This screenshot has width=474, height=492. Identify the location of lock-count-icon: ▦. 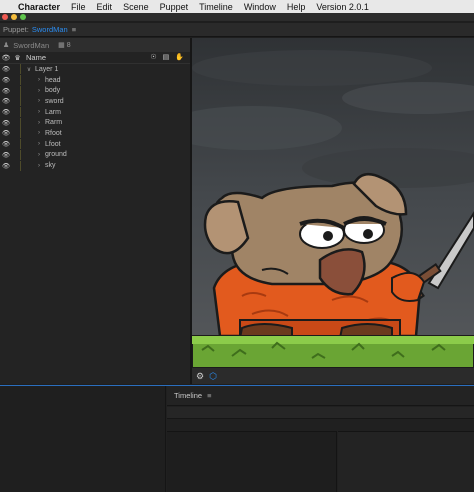
(61, 45).